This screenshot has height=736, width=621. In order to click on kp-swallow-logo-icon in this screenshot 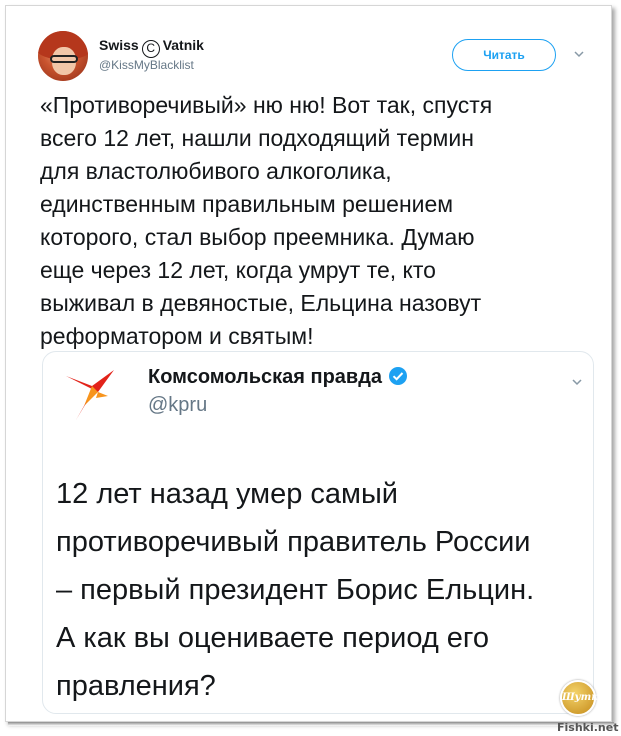, I will do `click(90, 395)`.